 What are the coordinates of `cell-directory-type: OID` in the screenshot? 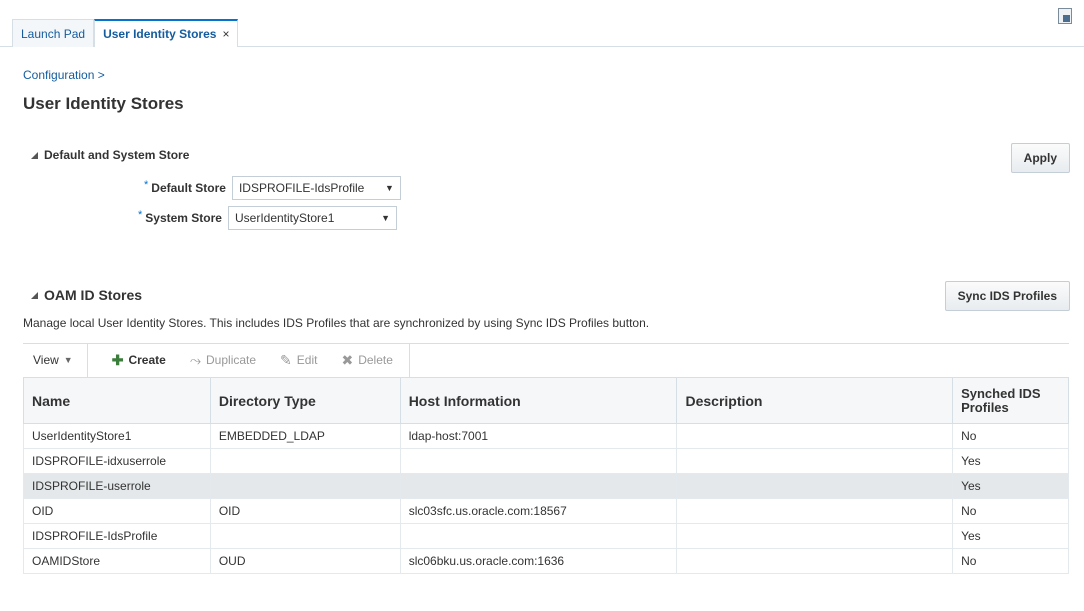 It's located at (305, 511).